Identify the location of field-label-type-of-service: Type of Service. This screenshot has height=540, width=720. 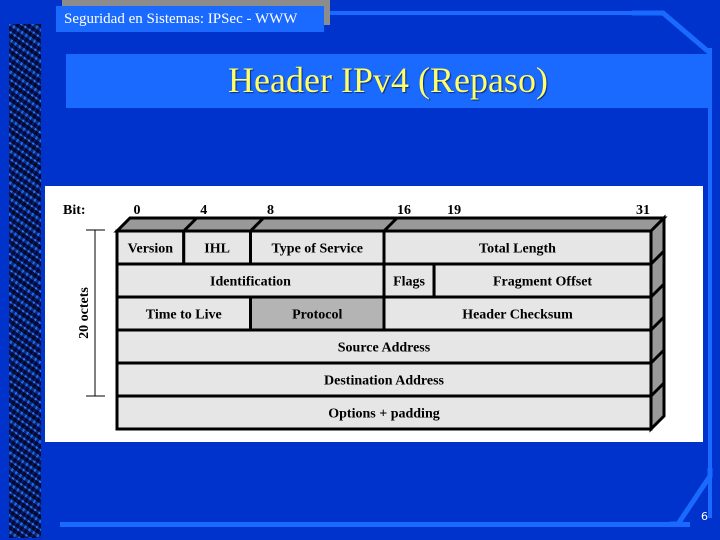
(318, 249).